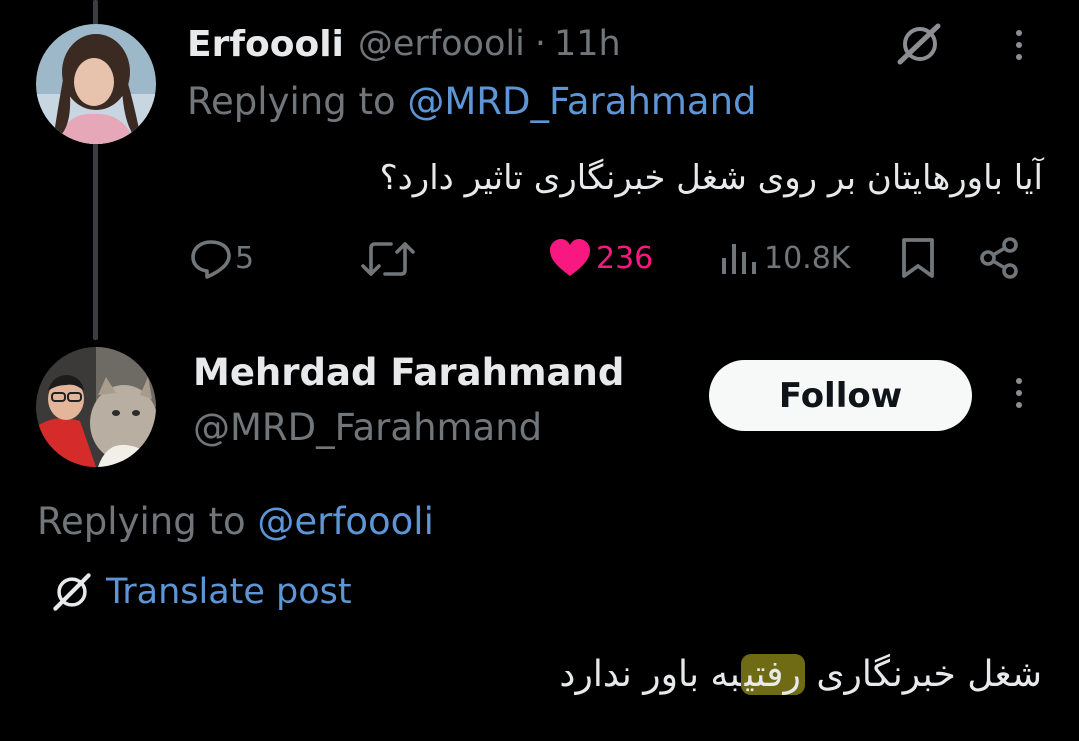  What do you see at coordinates (345, 521) in the screenshot?
I see `replying-mention: @erfoooli` at bounding box center [345, 521].